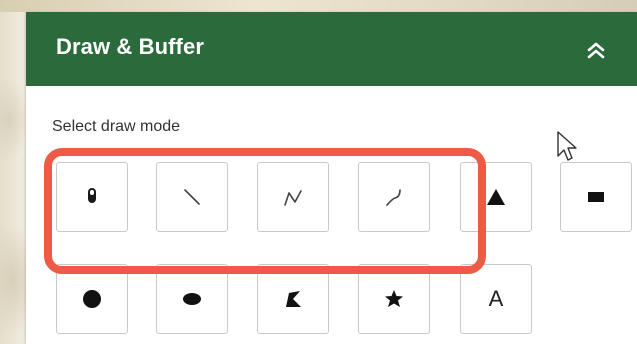 This screenshot has width=637, height=344. I want to click on circle-icon, so click(92, 299).